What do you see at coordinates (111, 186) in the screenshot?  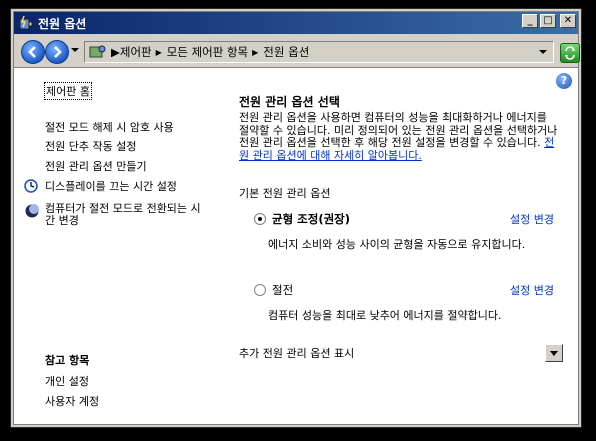 I see `sidebar-link-label: 디스플레이를 끄는 시간 설정` at bounding box center [111, 186].